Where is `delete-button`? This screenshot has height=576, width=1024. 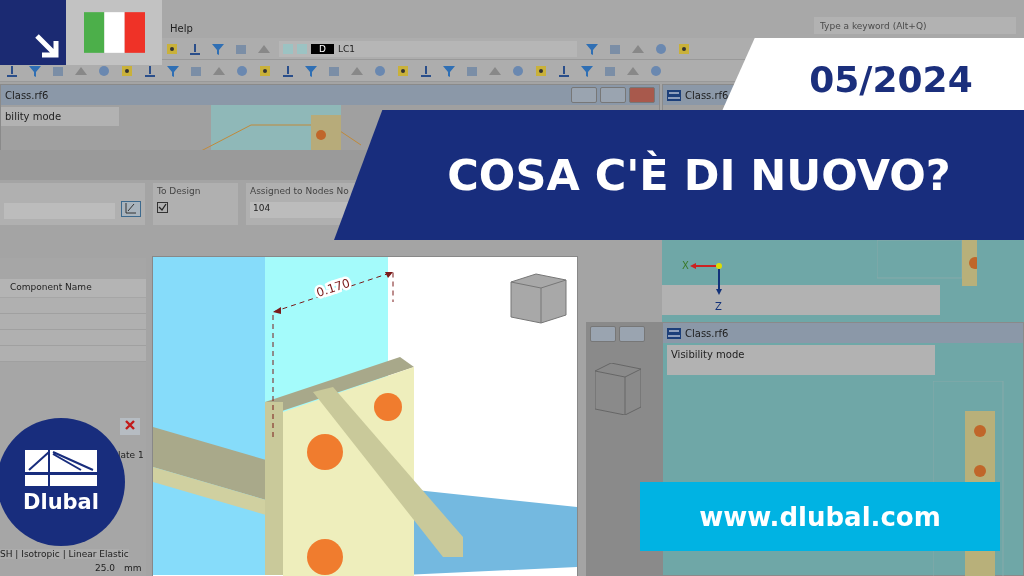 delete-button is located at coordinates (130, 426).